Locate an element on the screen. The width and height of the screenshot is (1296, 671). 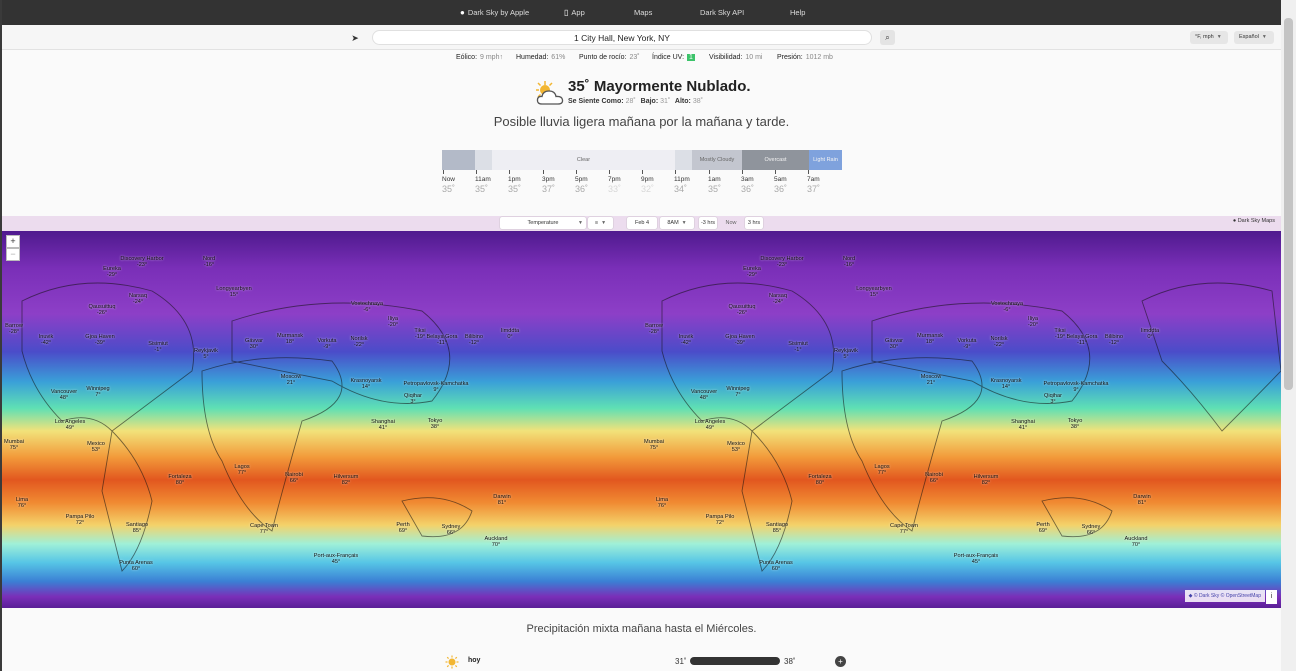
timeline-ticks is located at coordinates (642, 172).